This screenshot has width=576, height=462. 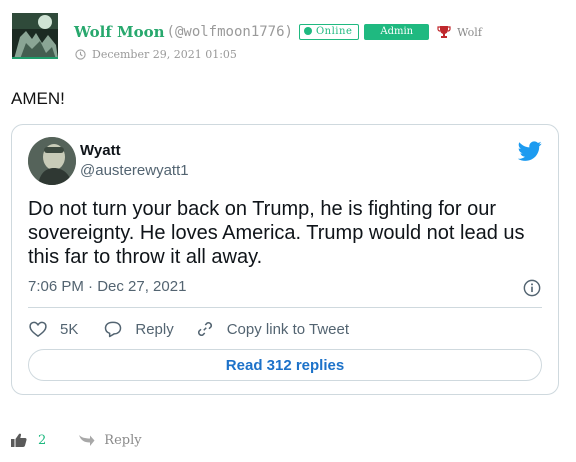 What do you see at coordinates (35, 58) in the screenshot?
I see `avatar-underline` at bounding box center [35, 58].